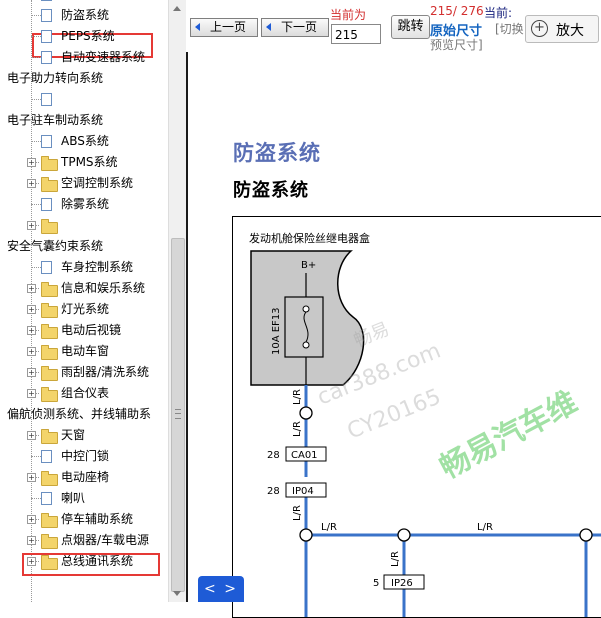 The width and height of the screenshot is (601, 618). Describe the element at coordinates (177, 593) in the screenshot. I see `scroll-down-arrow-icon` at that location.